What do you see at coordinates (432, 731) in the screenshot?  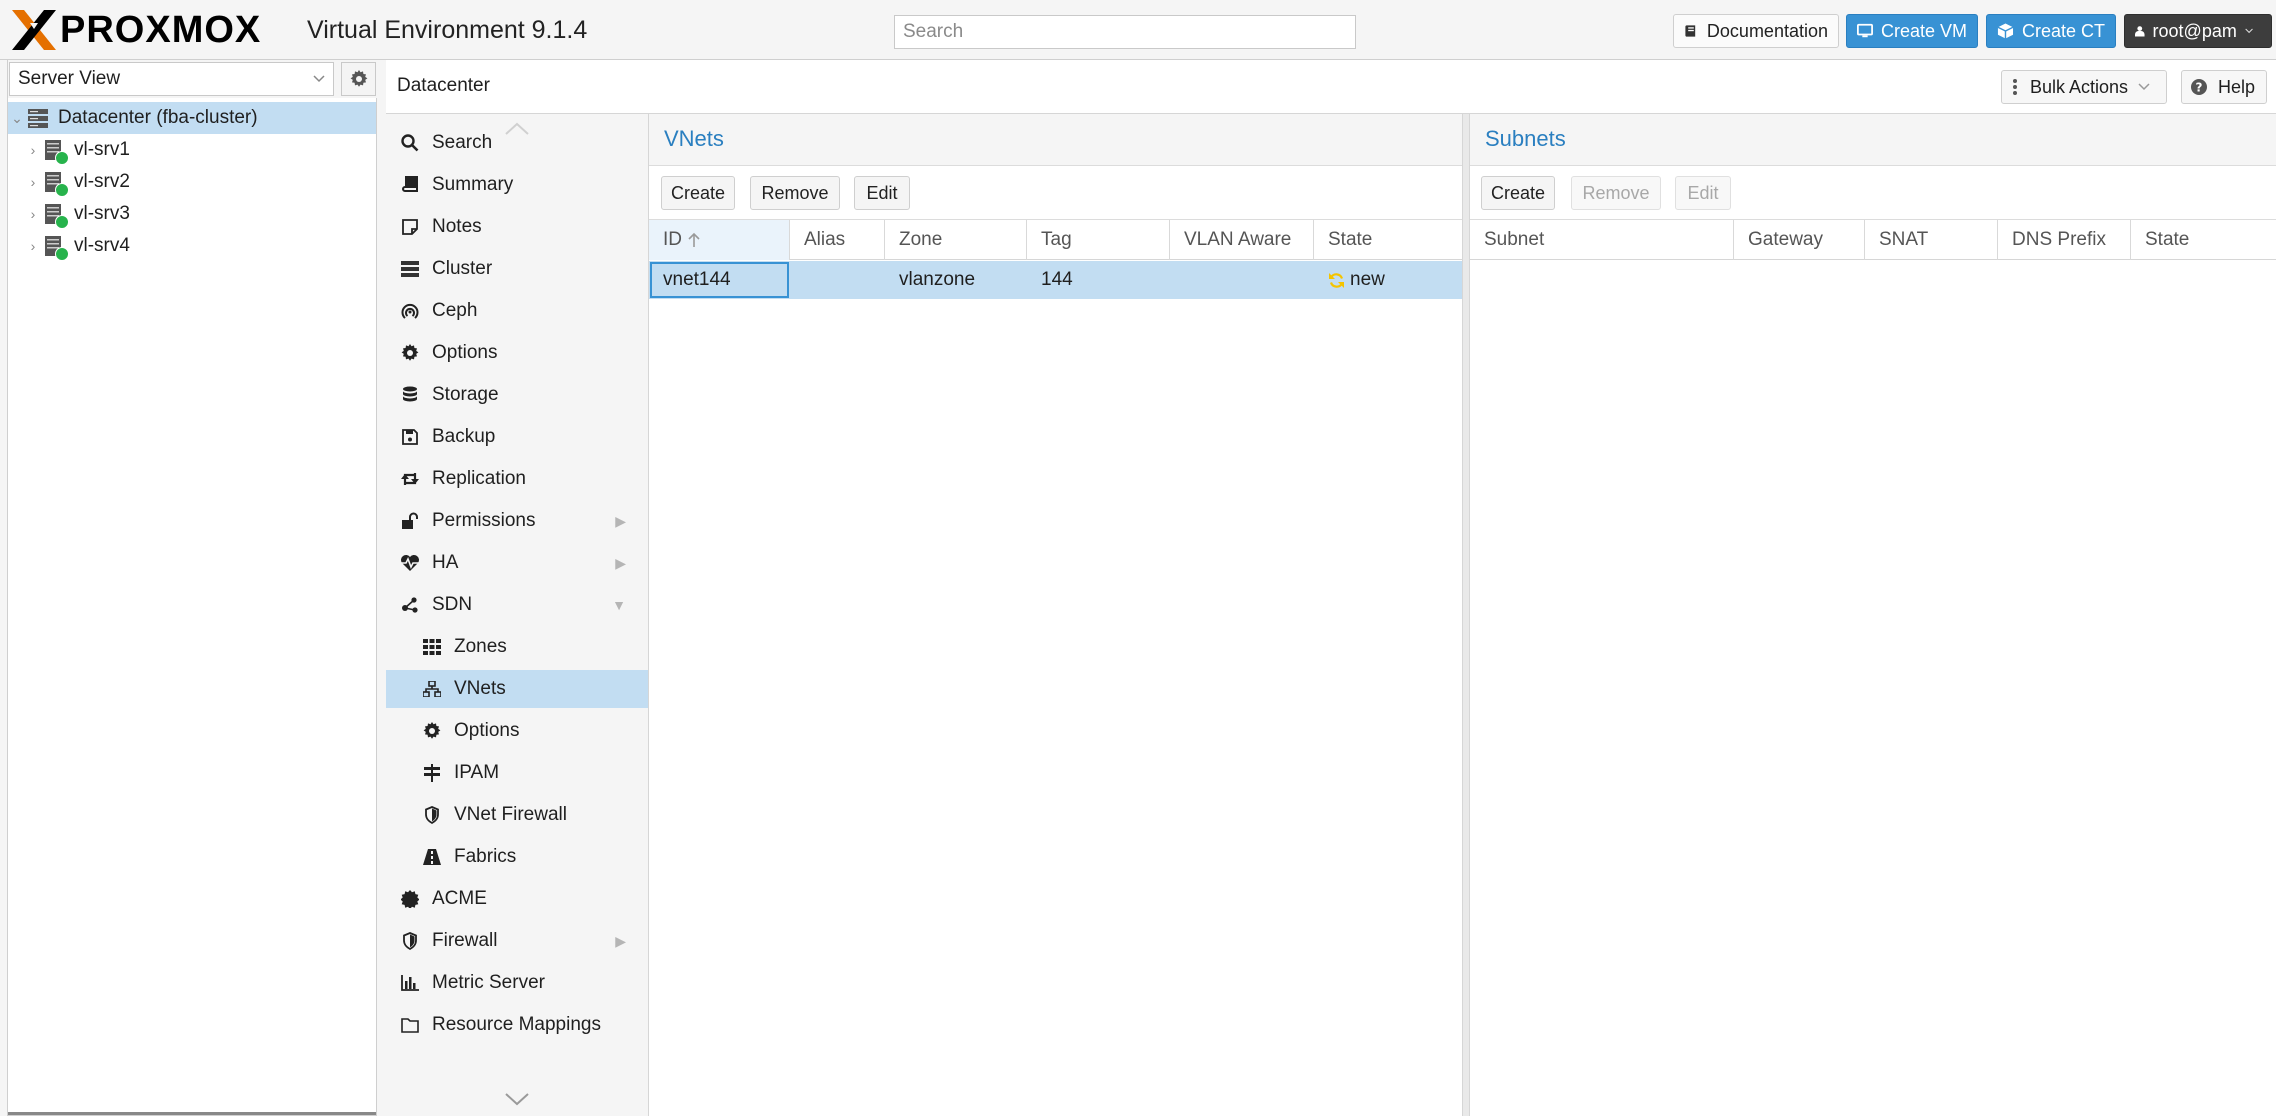 I see `gear-icon` at bounding box center [432, 731].